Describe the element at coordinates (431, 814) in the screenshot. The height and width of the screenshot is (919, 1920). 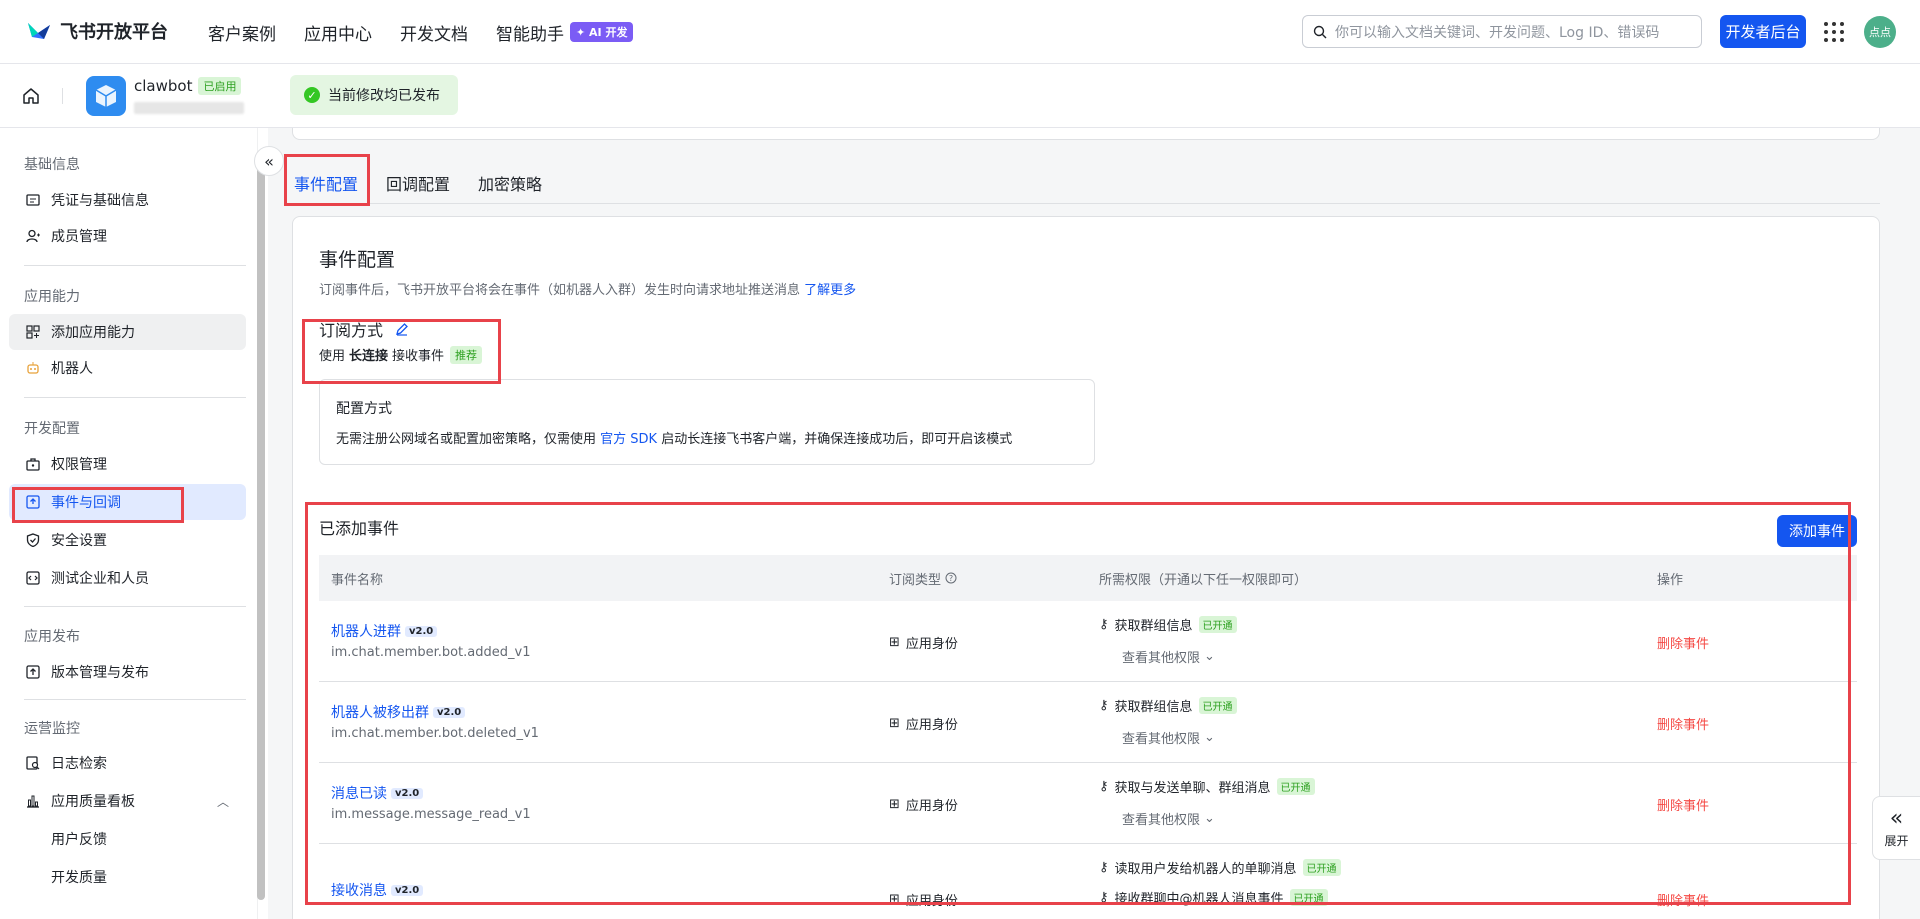
I see `event-code: im.message.message_read_v1` at that location.